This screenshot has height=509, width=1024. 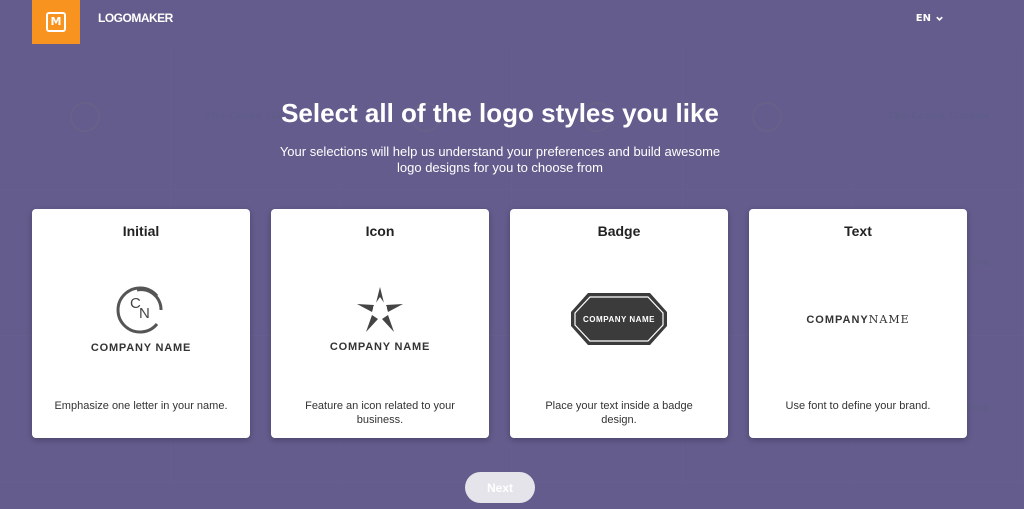 What do you see at coordinates (141, 406) in the screenshot?
I see `card-description: Emphasize one letter in your name.` at bounding box center [141, 406].